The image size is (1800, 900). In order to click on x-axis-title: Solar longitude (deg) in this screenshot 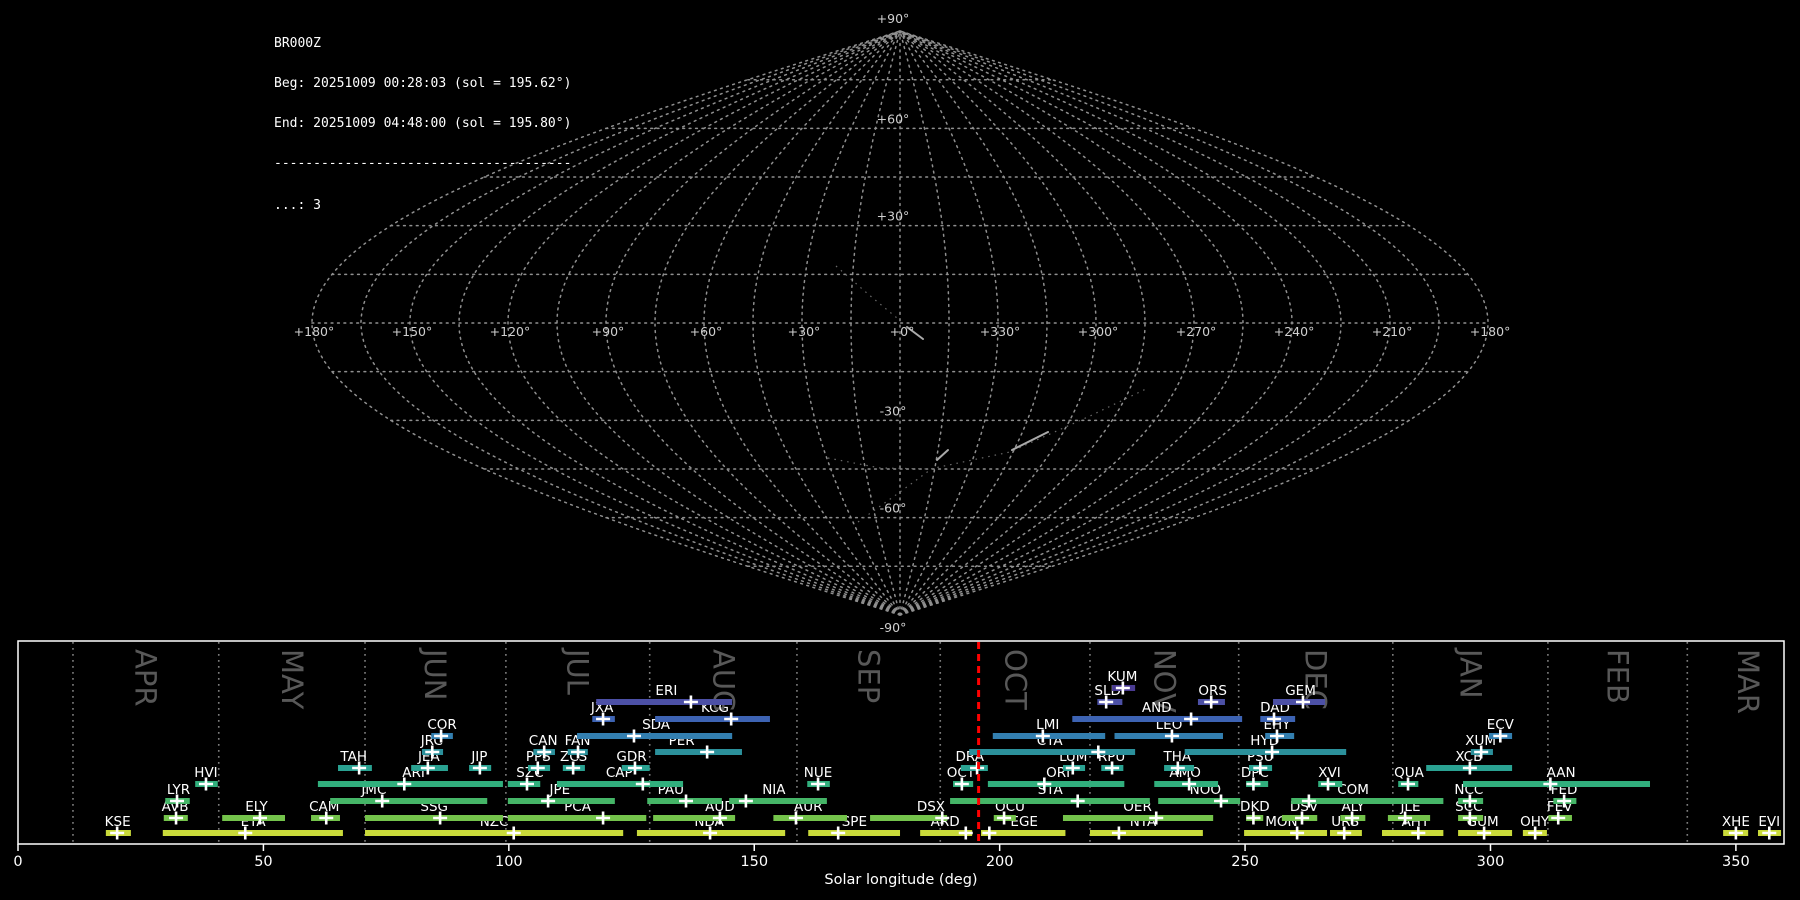, I will do `click(900, 880)`.